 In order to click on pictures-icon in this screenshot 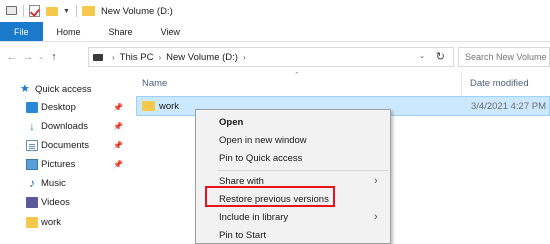, I will do `click(32, 164)`.